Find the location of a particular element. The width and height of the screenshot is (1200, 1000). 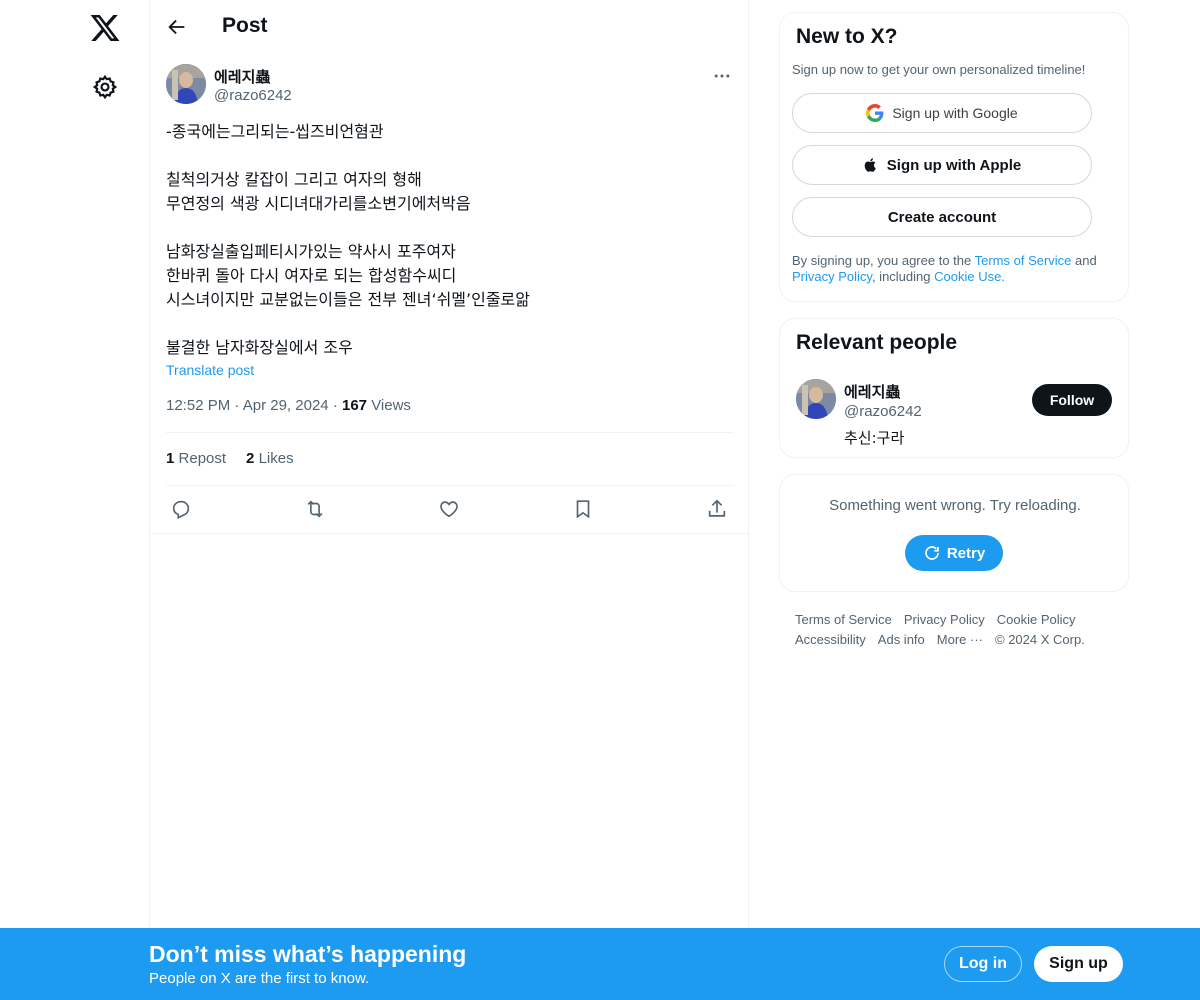

sign-up-apple-label: Sign up with Apple is located at coordinates (954, 165).